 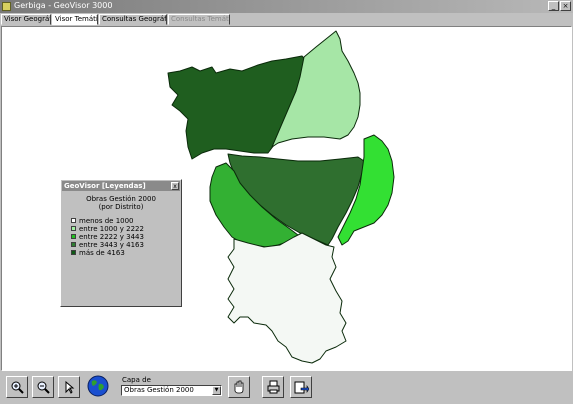 What do you see at coordinates (121, 207) in the screenshot?
I see `legend-subtitle: (por Distrito)` at bounding box center [121, 207].